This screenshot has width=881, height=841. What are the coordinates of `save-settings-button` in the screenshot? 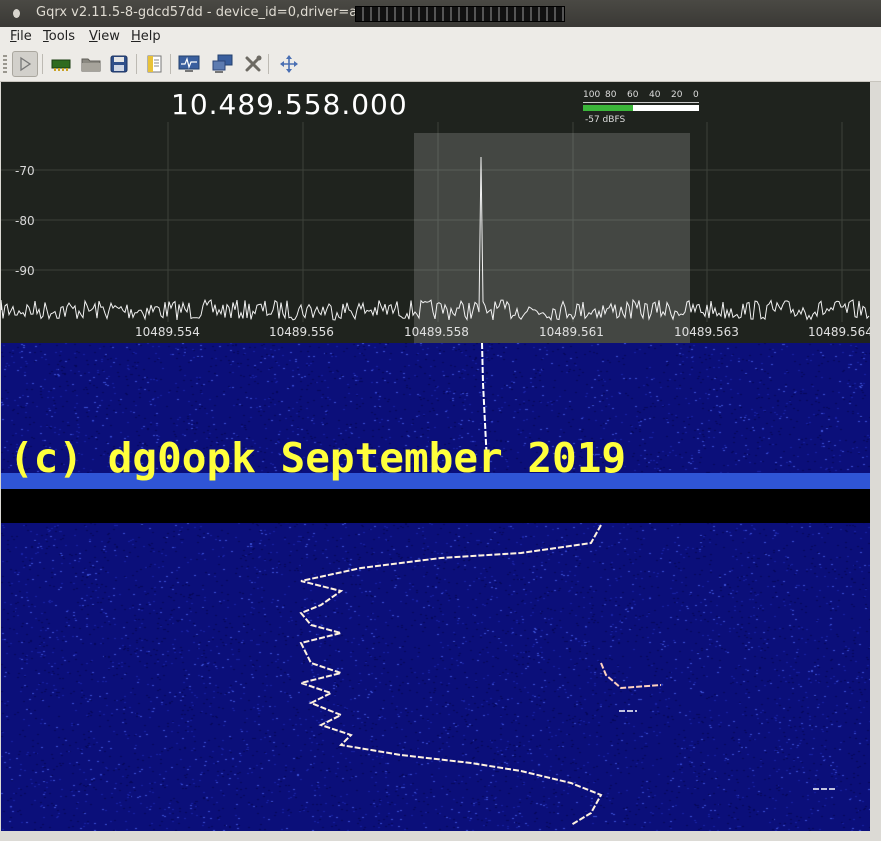 It's located at (119, 64).